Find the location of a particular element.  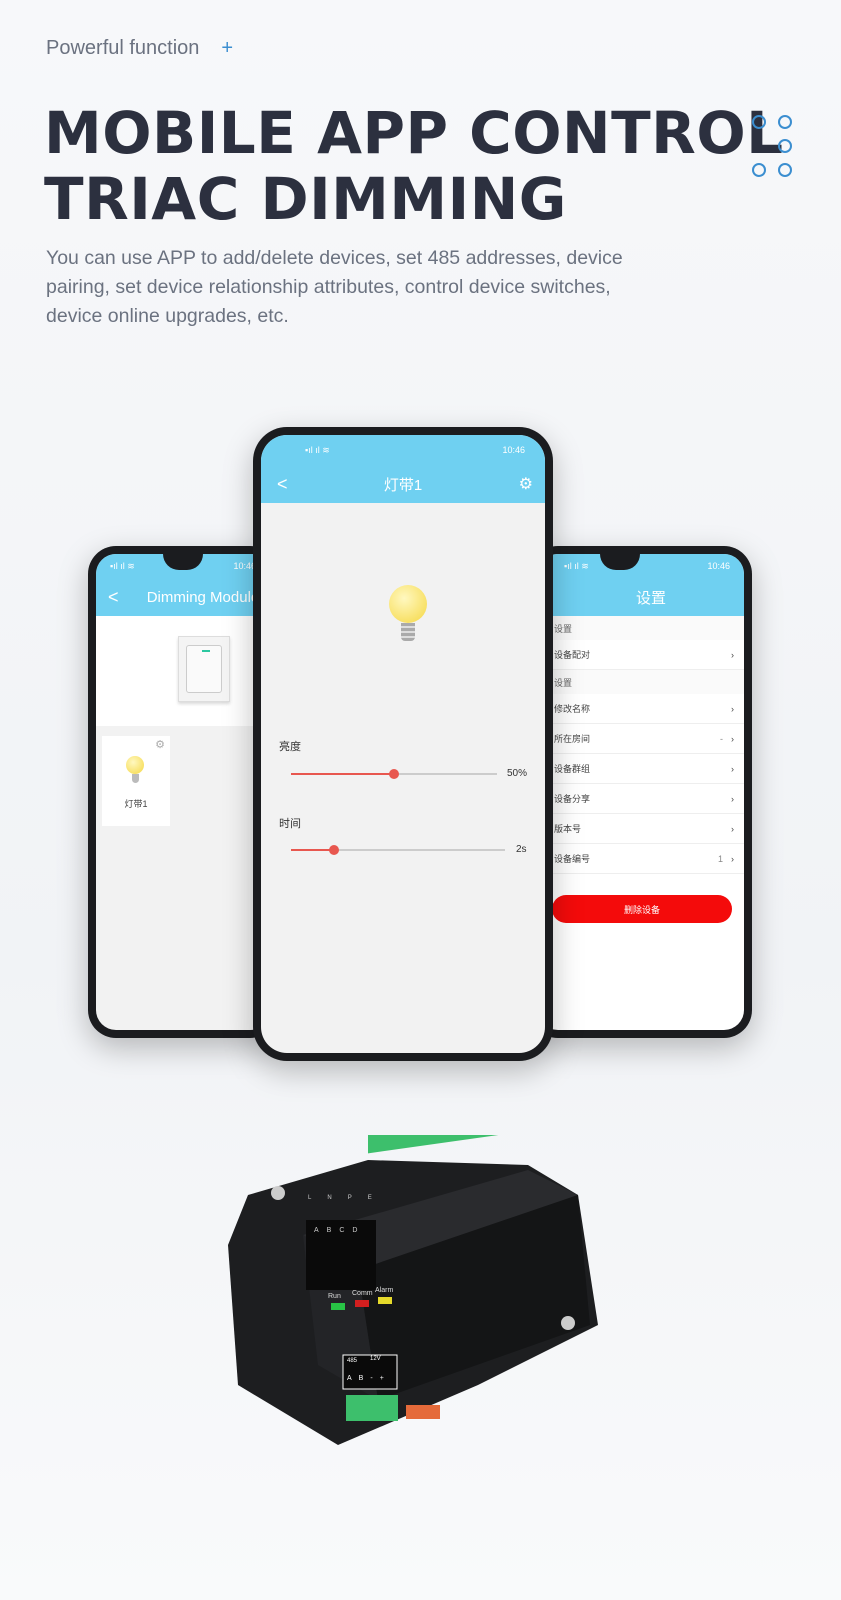

screen-title: 灯带1 is located at coordinates (403, 485).